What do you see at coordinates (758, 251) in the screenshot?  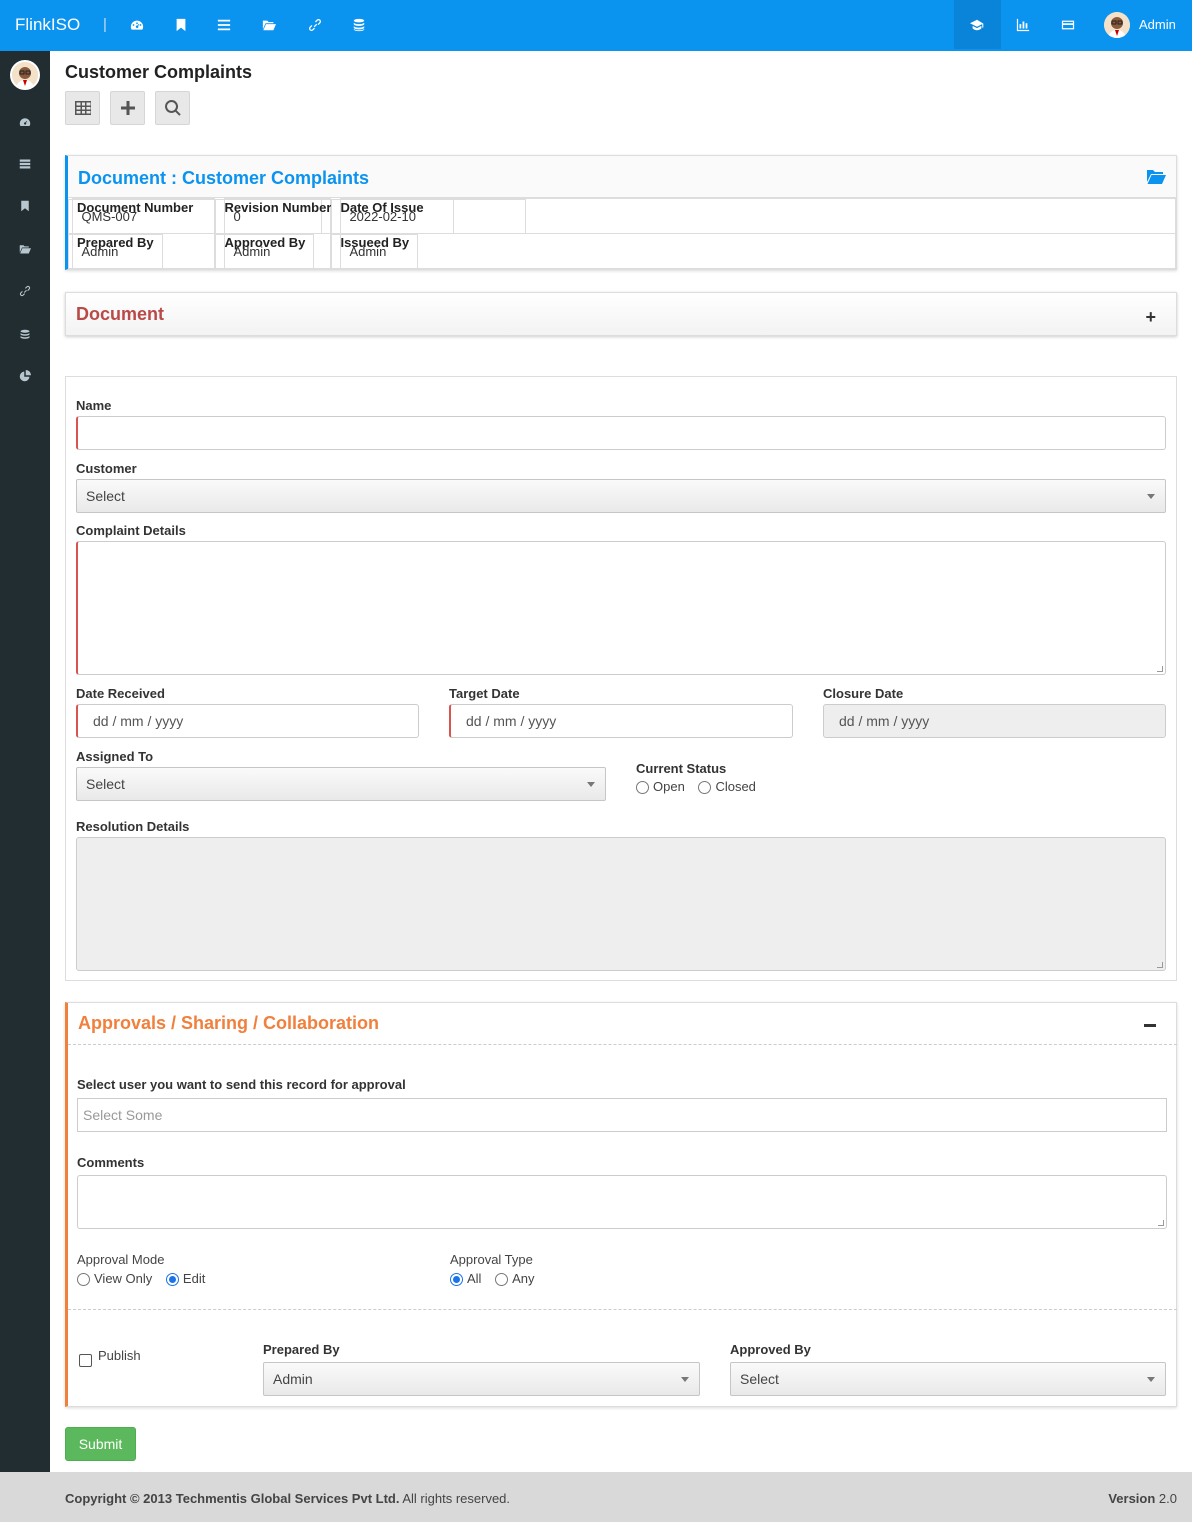 I see `meta-value: Admin` at bounding box center [758, 251].